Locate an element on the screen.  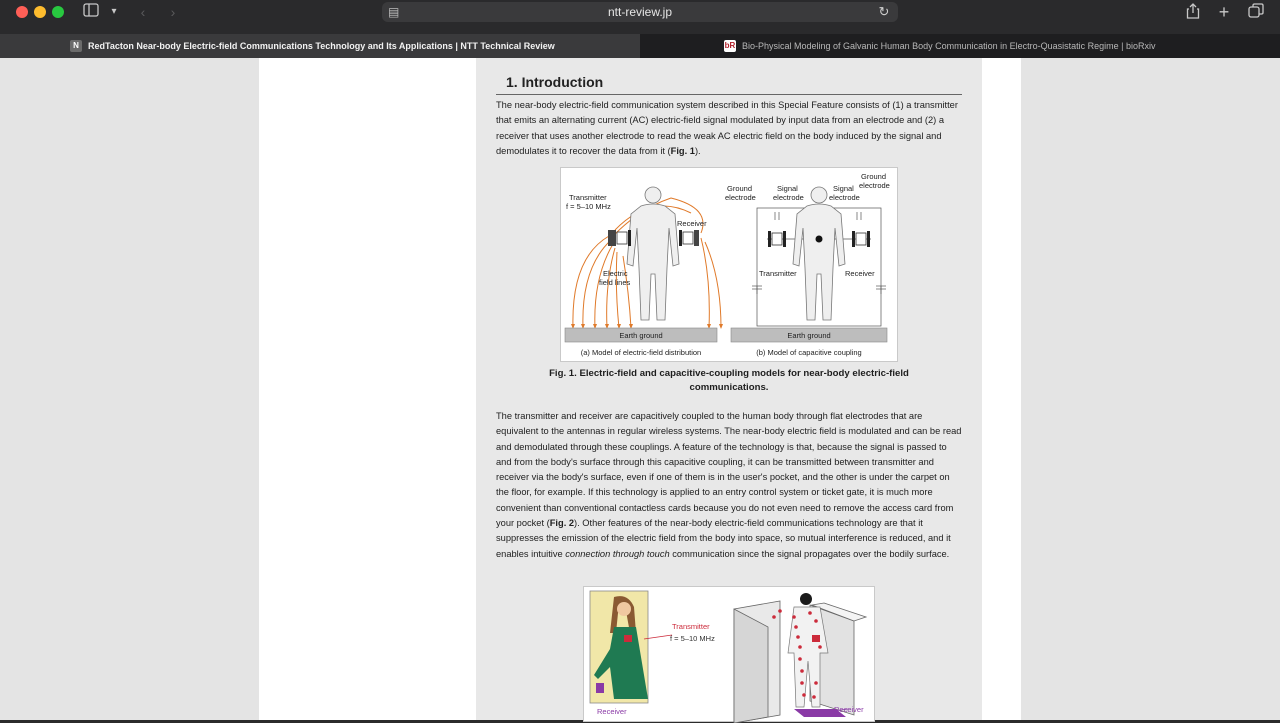
fig1b-caption: (b) Model of capacitive coupling is located at coordinates (808, 352).